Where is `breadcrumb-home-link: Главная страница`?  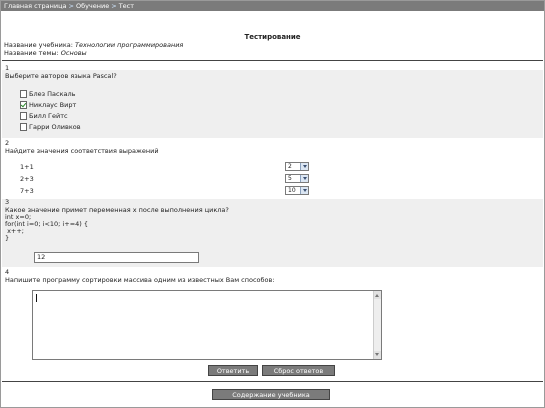
breadcrumb-home-link: Главная страница is located at coordinates (35, 6).